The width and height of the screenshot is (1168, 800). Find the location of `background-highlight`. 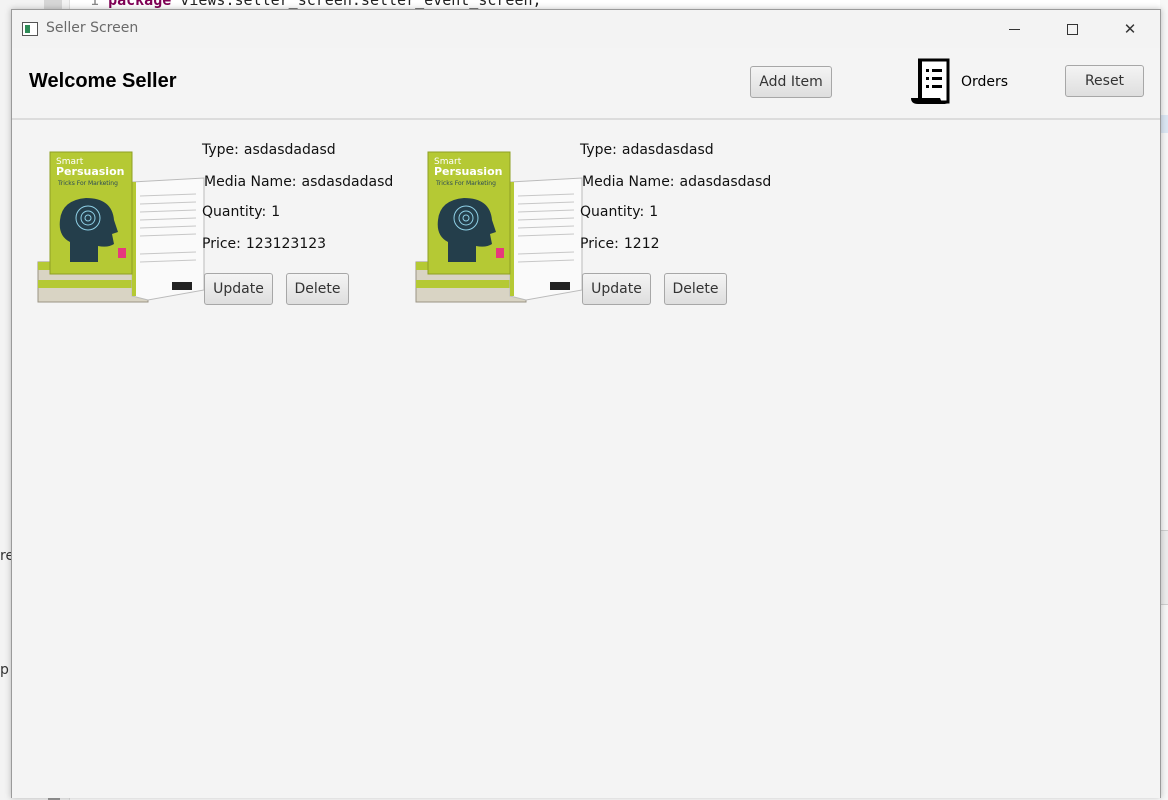

background-highlight is located at coordinates (1164, 124).